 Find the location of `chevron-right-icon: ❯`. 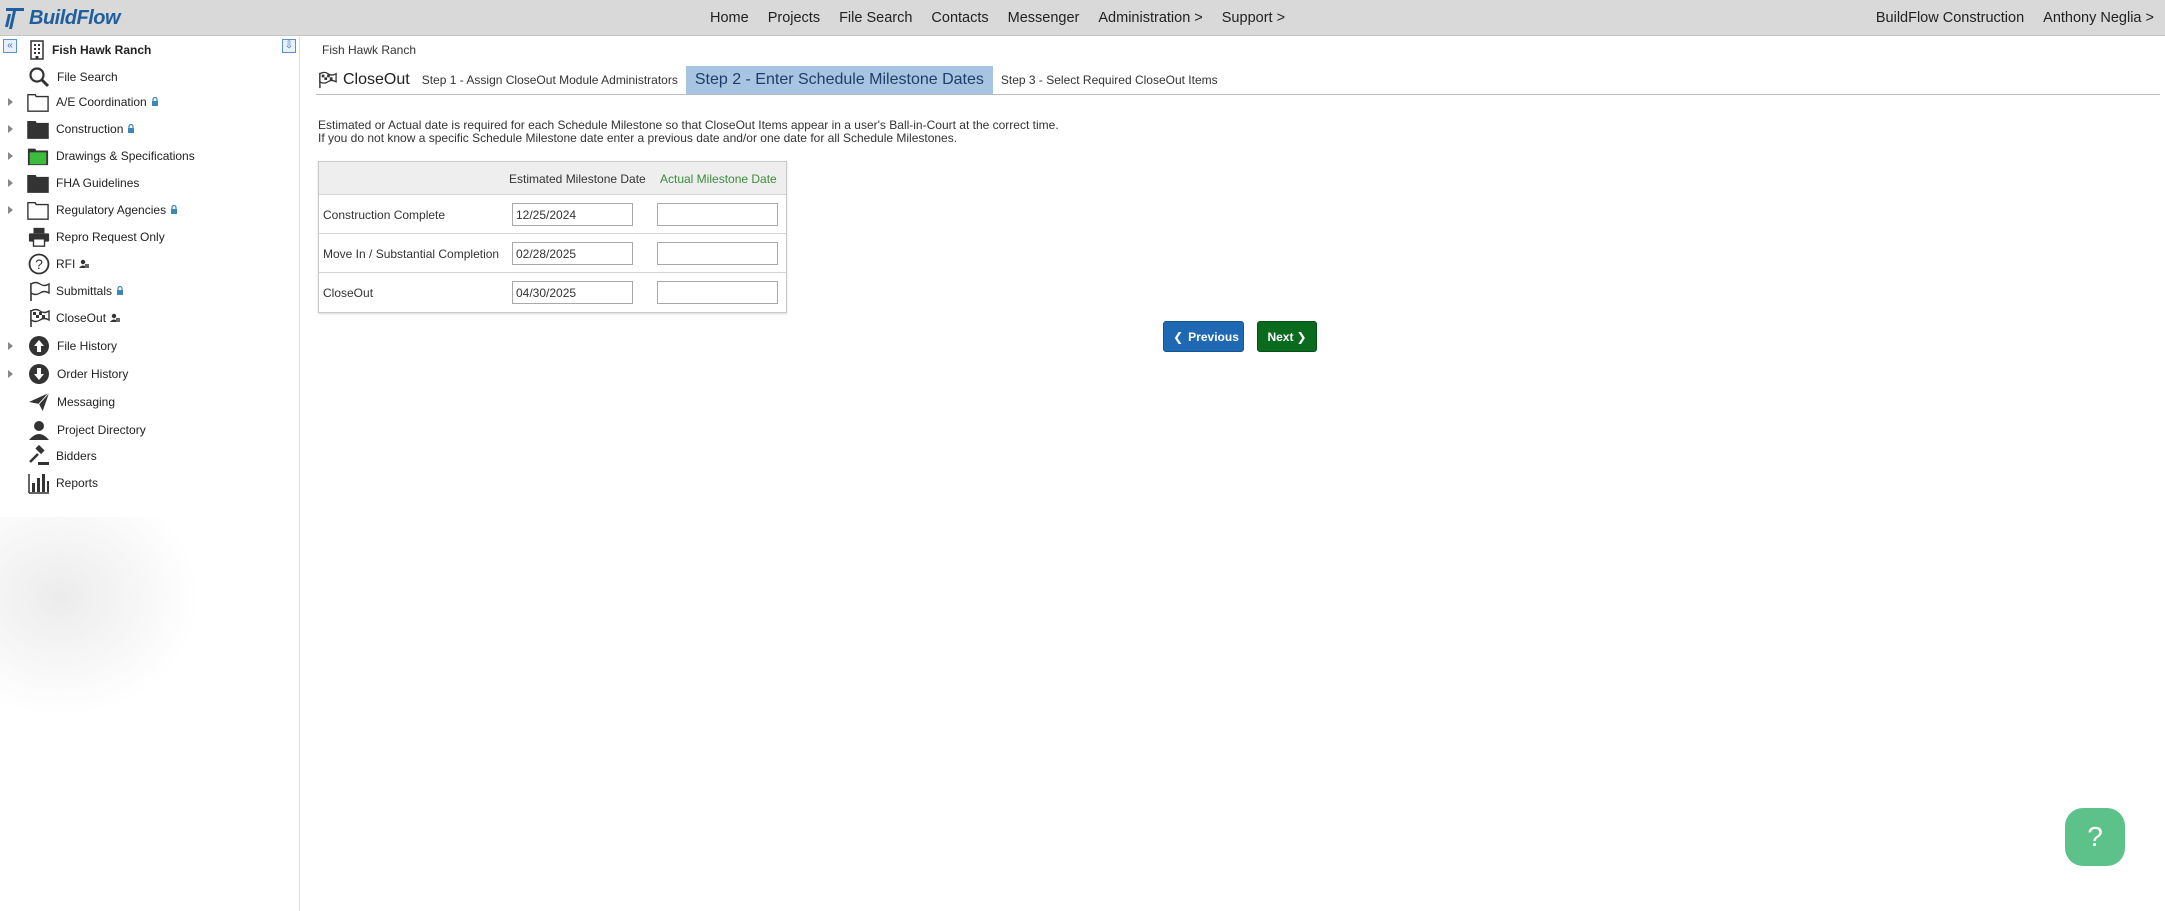

chevron-right-icon: ❯ is located at coordinates (1301, 336).